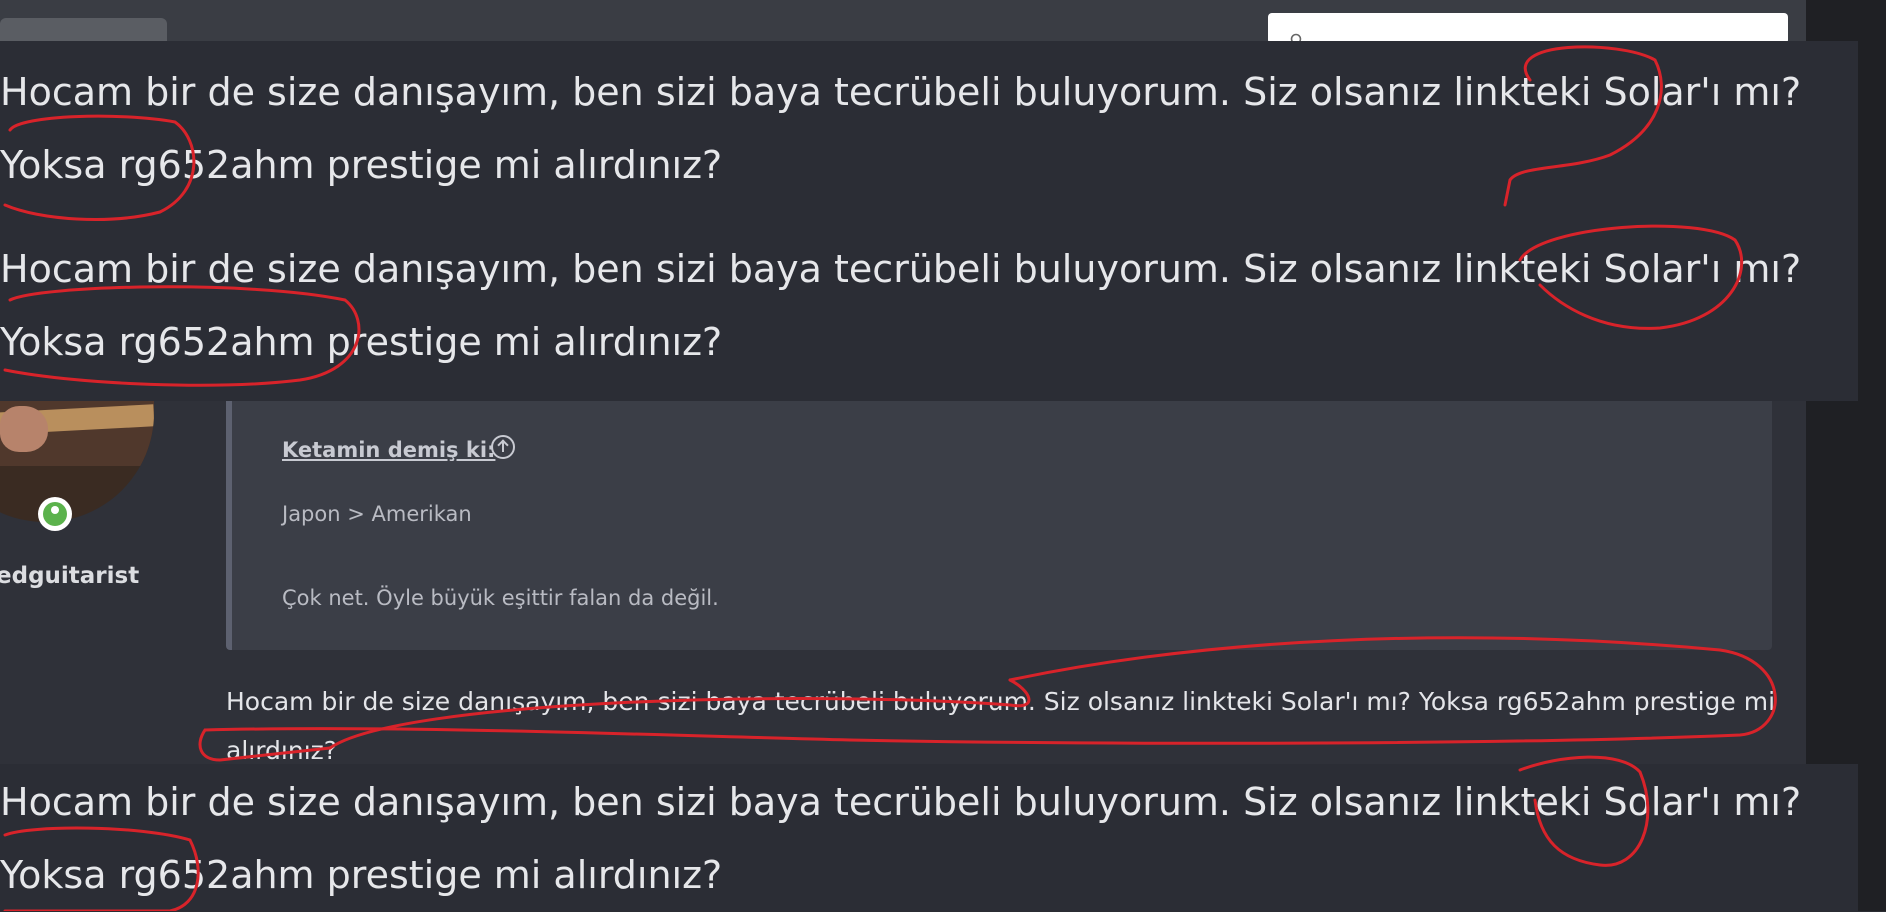 The image size is (1886, 912). I want to click on user-online-icon, so click(55, 514).